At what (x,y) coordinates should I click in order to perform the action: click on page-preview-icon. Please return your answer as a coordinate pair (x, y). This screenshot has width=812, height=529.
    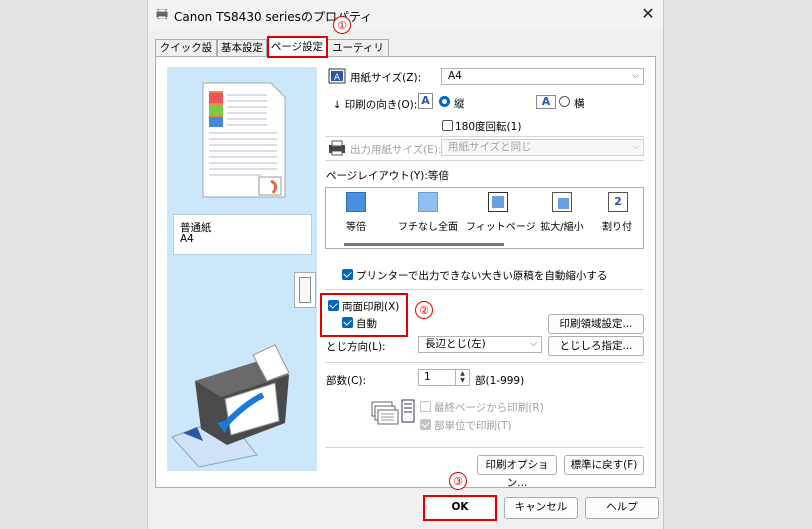
    Looking at the image, I should click on (244, 140).